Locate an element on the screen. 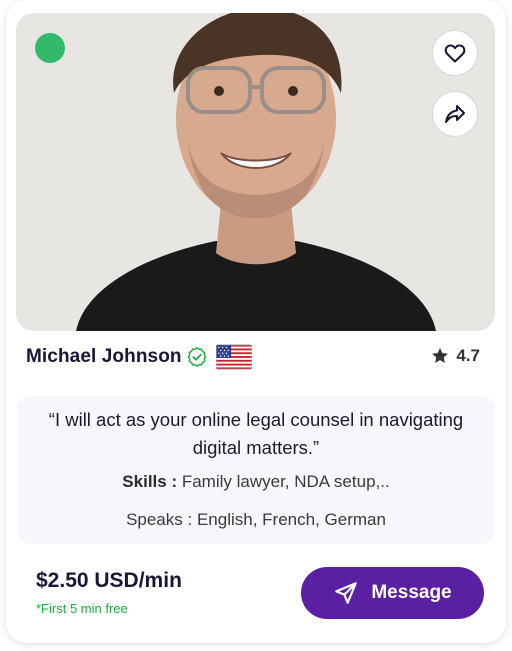 This screenshot has height=651, width=512. message-button-label: Message is located at coordinates (411, 592).